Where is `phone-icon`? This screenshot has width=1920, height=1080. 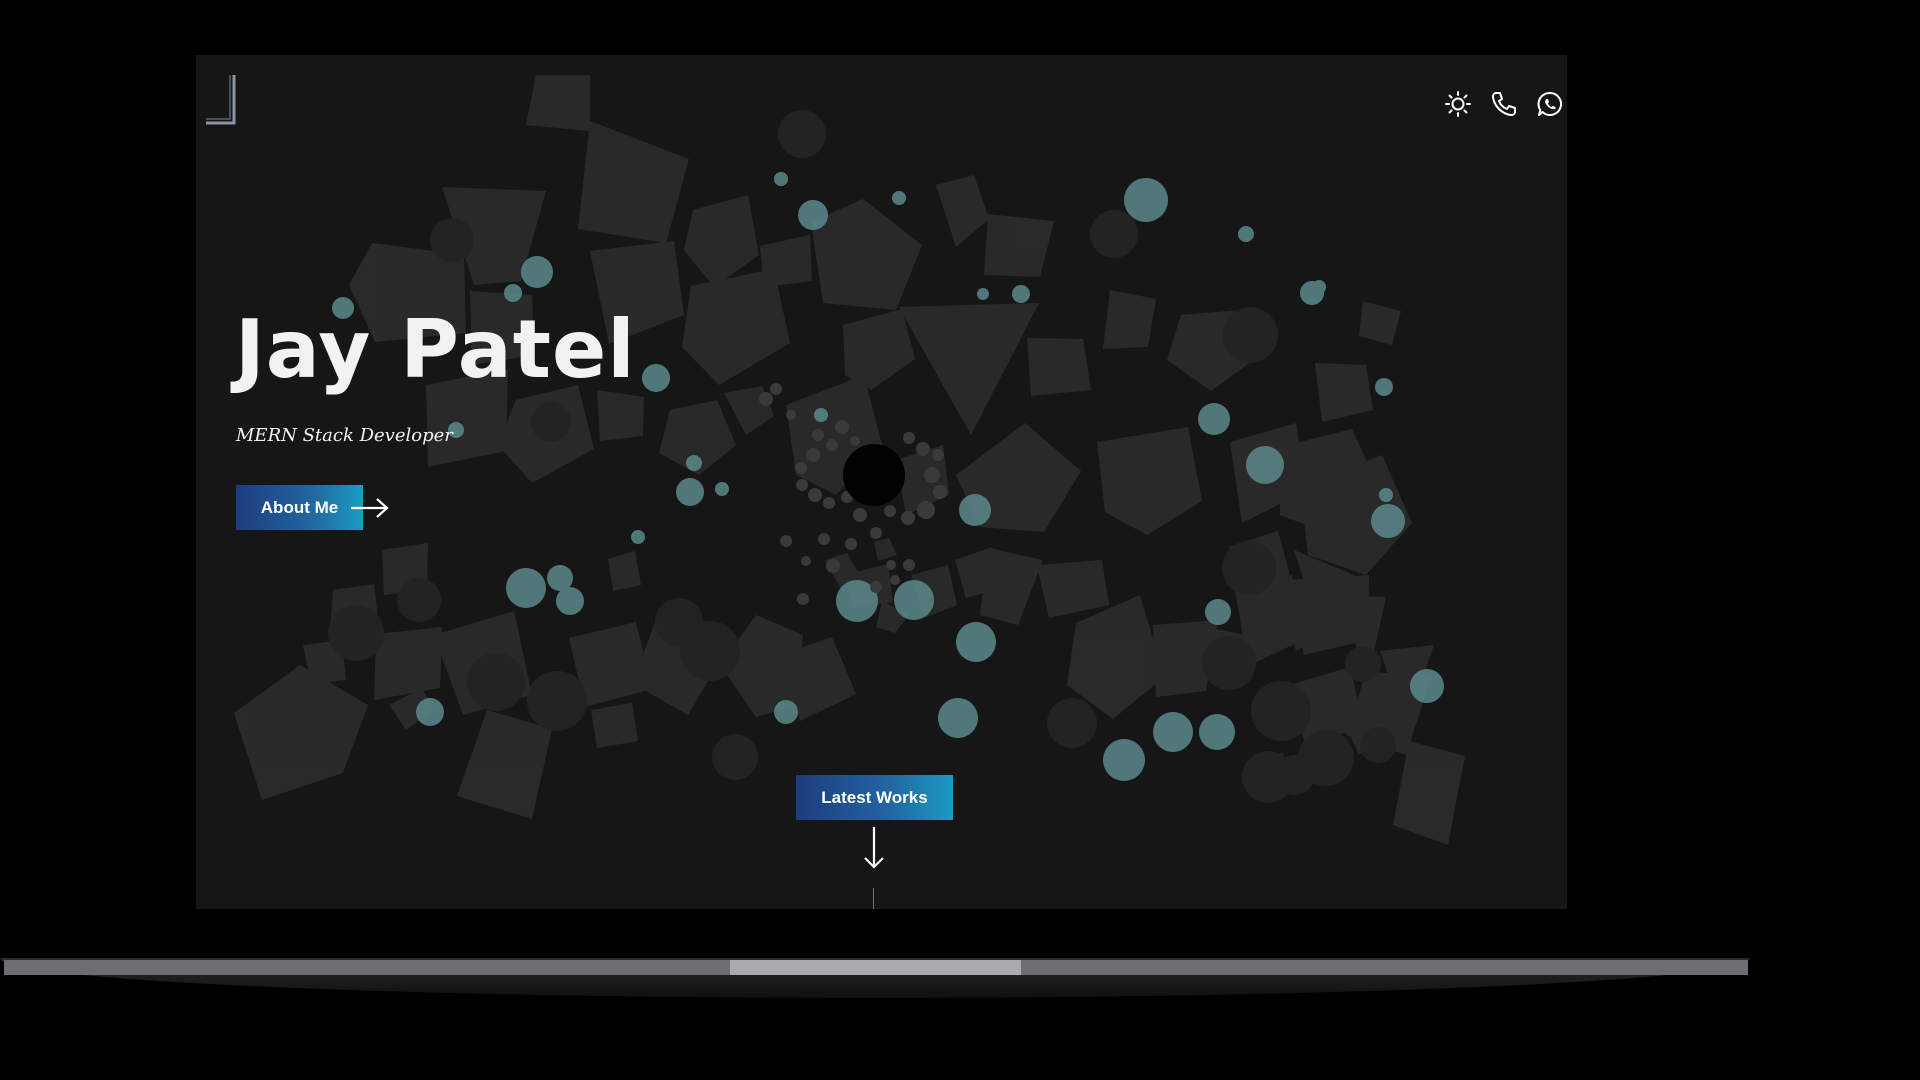 phone-icon is located at coordinates (1504, 104).